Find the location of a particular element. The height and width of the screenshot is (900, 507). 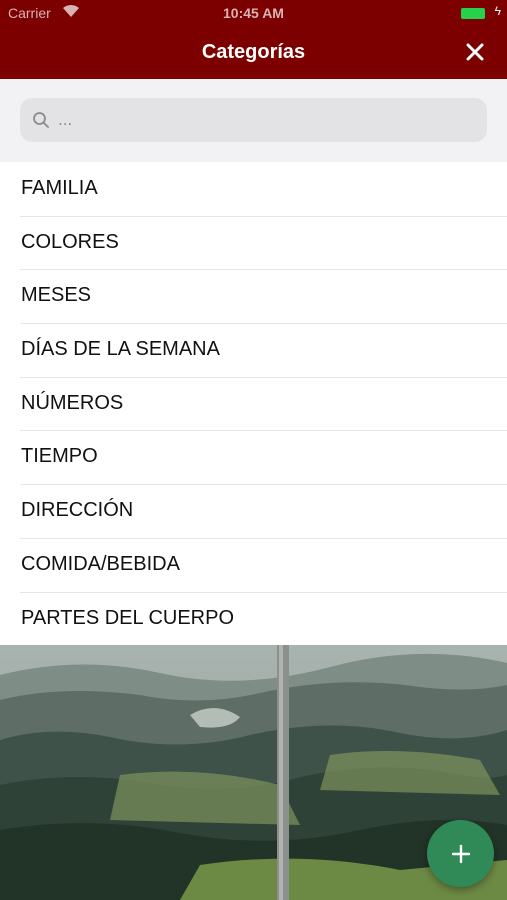

list-item-label: COMIDA/BEBIDA is located at coordinates (100, 563).